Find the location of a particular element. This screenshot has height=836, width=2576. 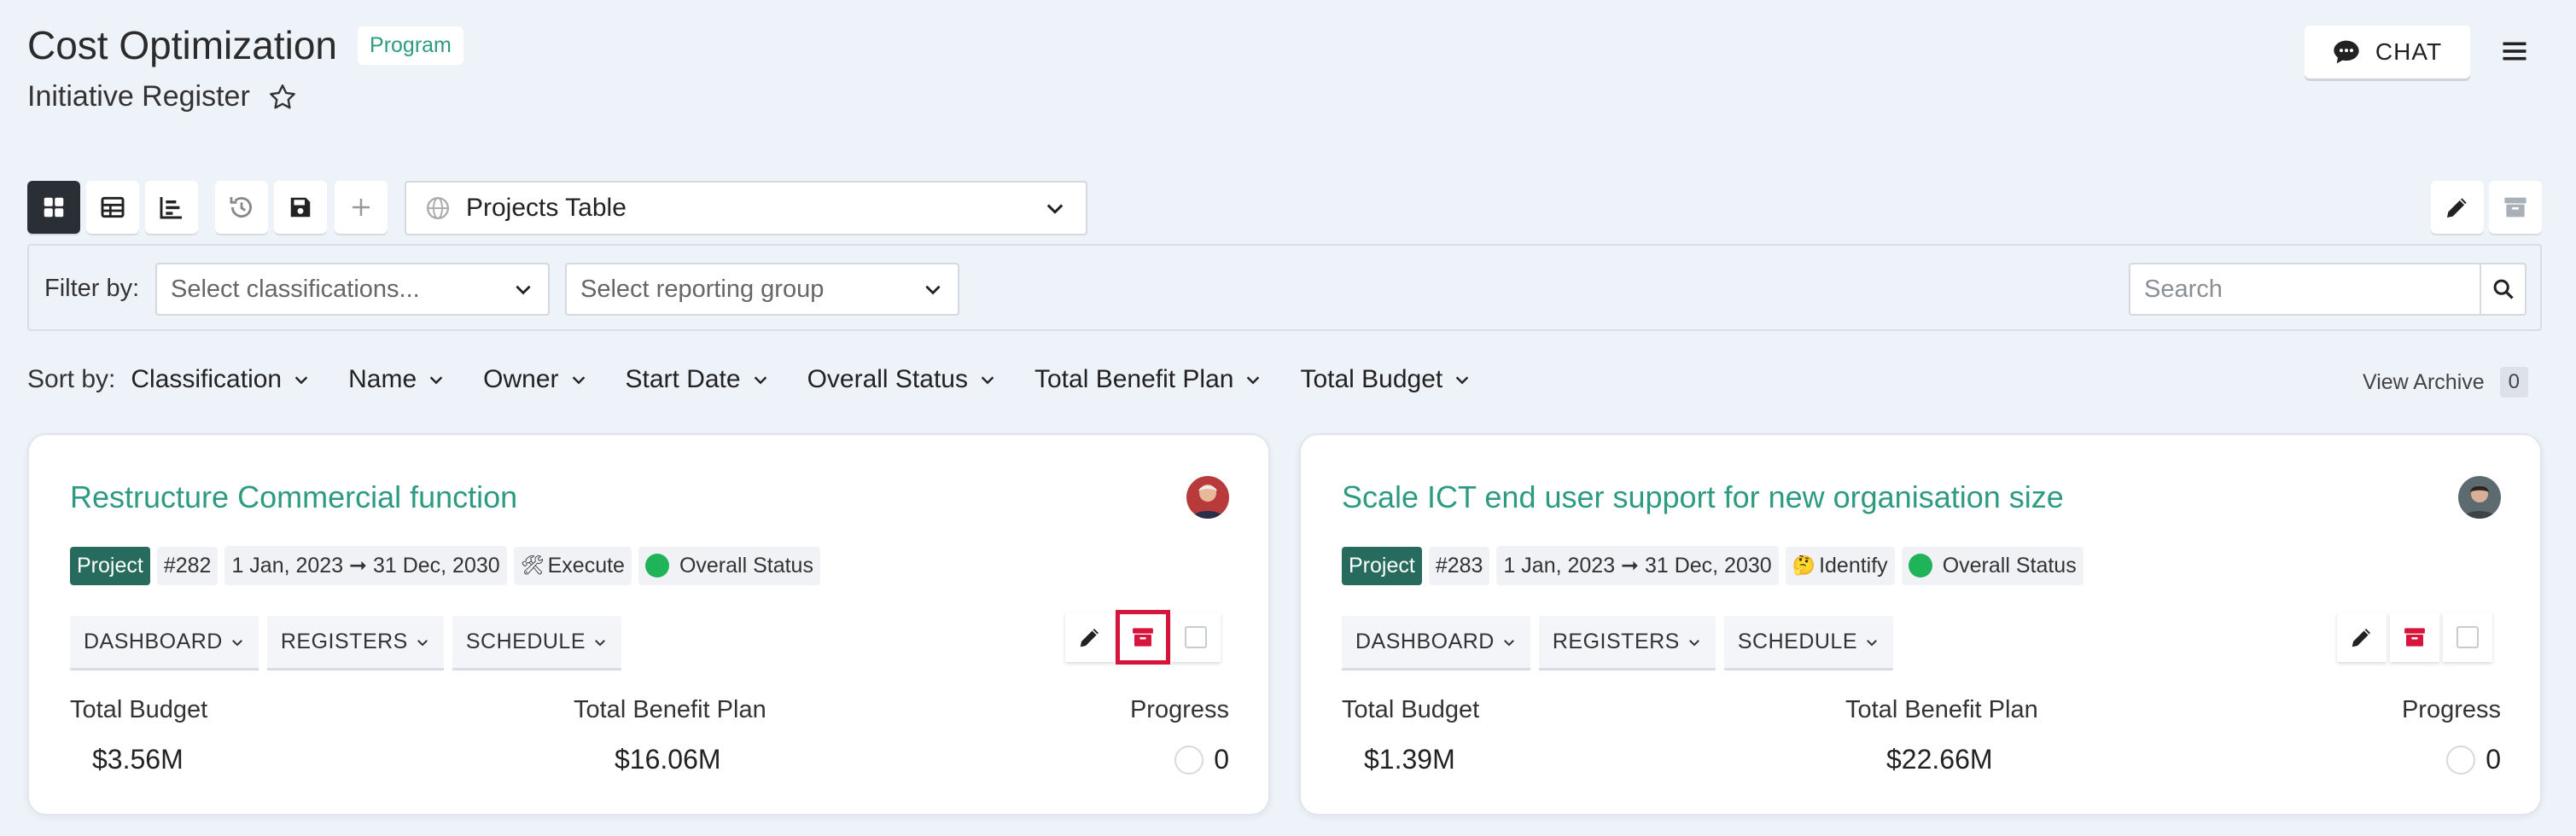

sort-item-label: Total Benefit Plan is located at coordinates (1134, 379).